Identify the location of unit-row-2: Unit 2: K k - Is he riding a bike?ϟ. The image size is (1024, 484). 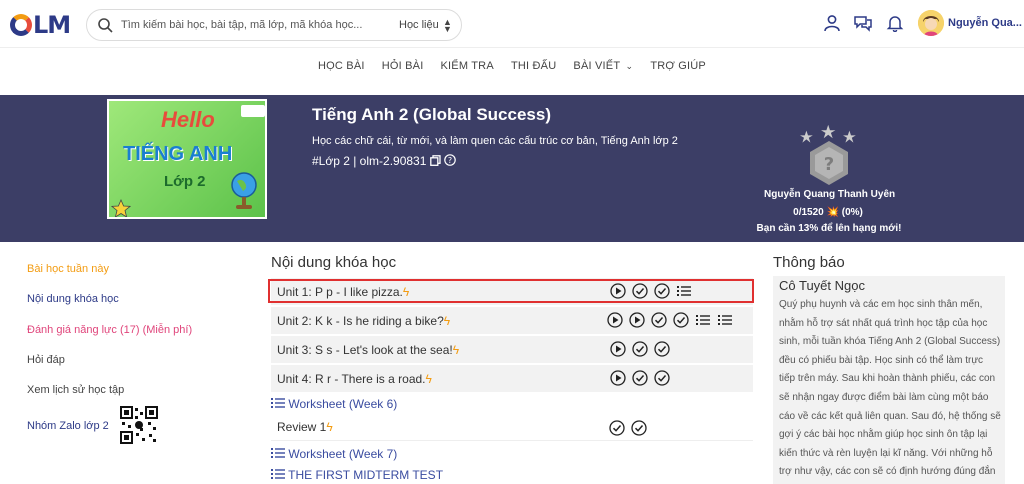
(512, 320).